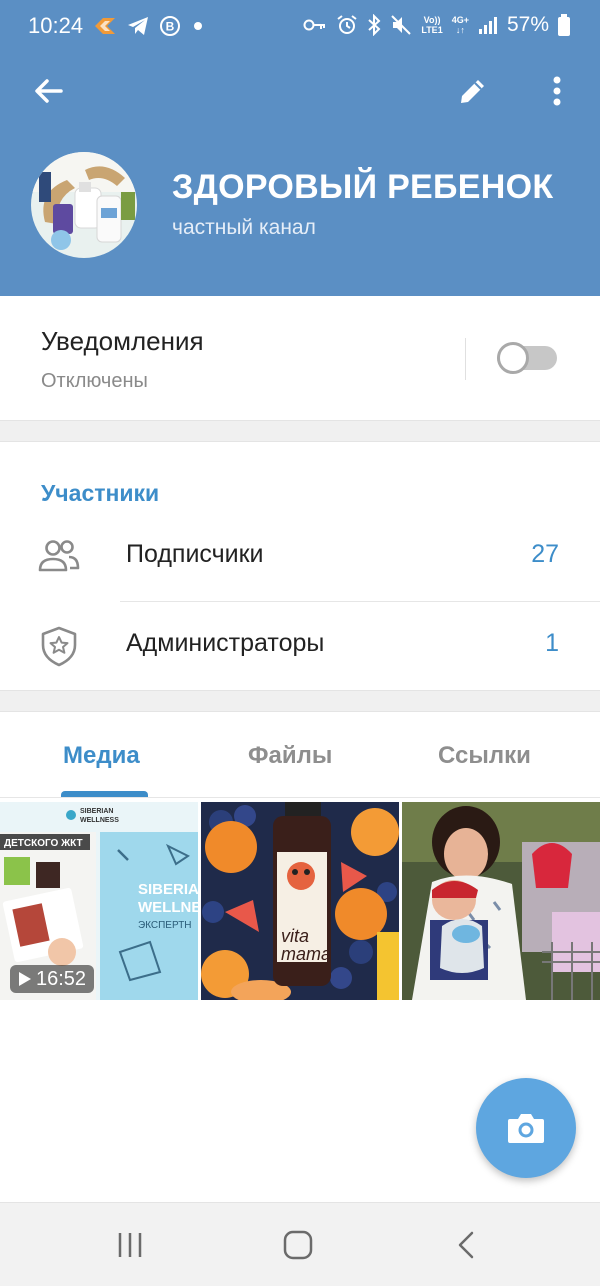 The height and width of the screenshot is (1286, 600). What do you see at coordinates (99, 820) in the screenshot?
I see `brand-line2: WELLNESS` at bounding box center [99, 820].